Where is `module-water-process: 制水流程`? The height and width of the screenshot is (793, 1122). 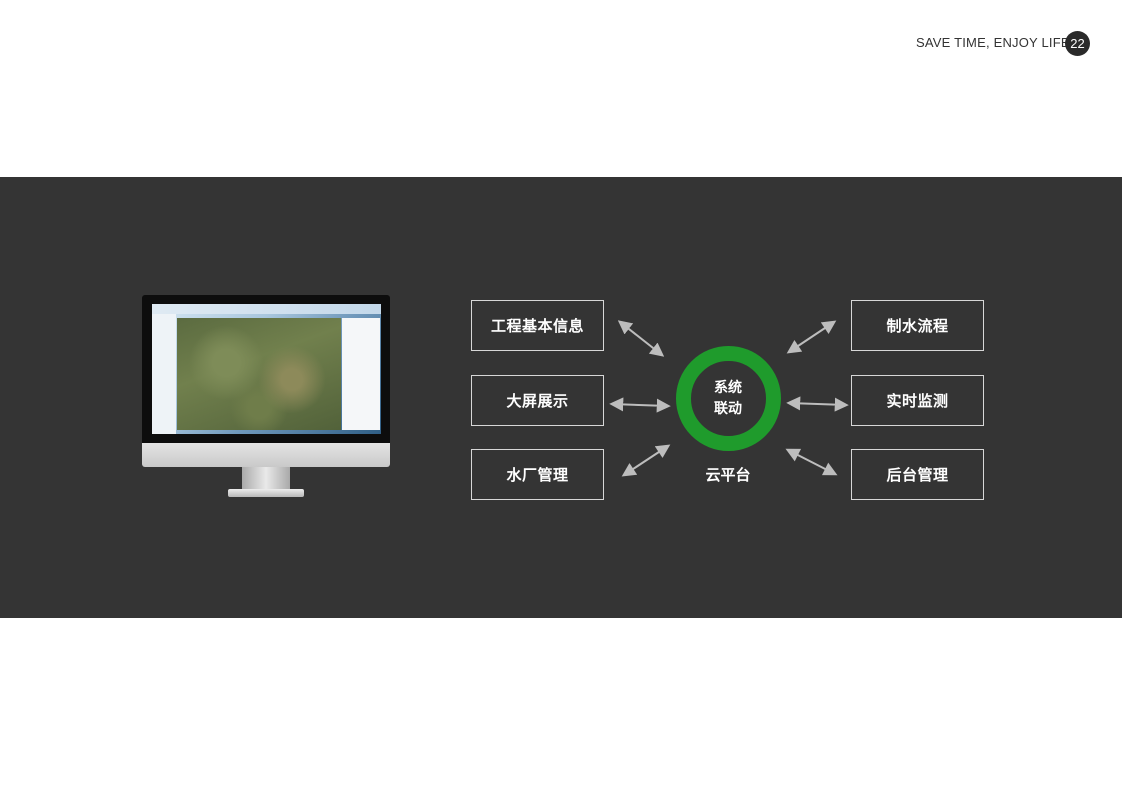
module-water-process: 制水流程 is located at coordinates (917, 325).